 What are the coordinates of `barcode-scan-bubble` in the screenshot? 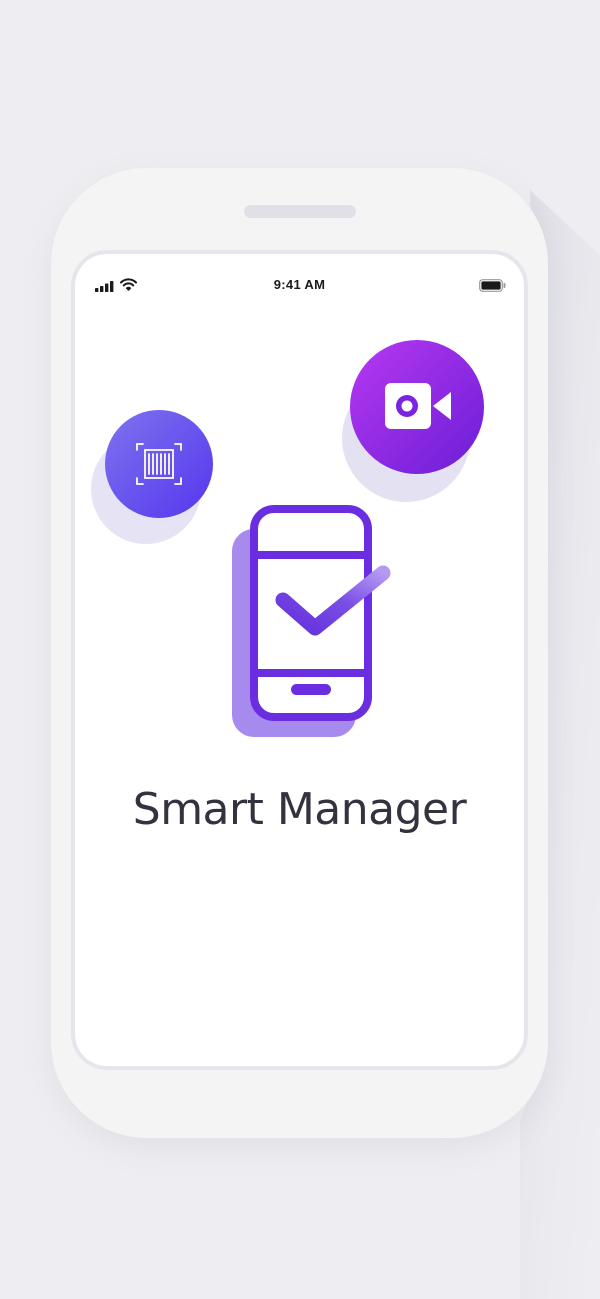 It's located at (152, 477).